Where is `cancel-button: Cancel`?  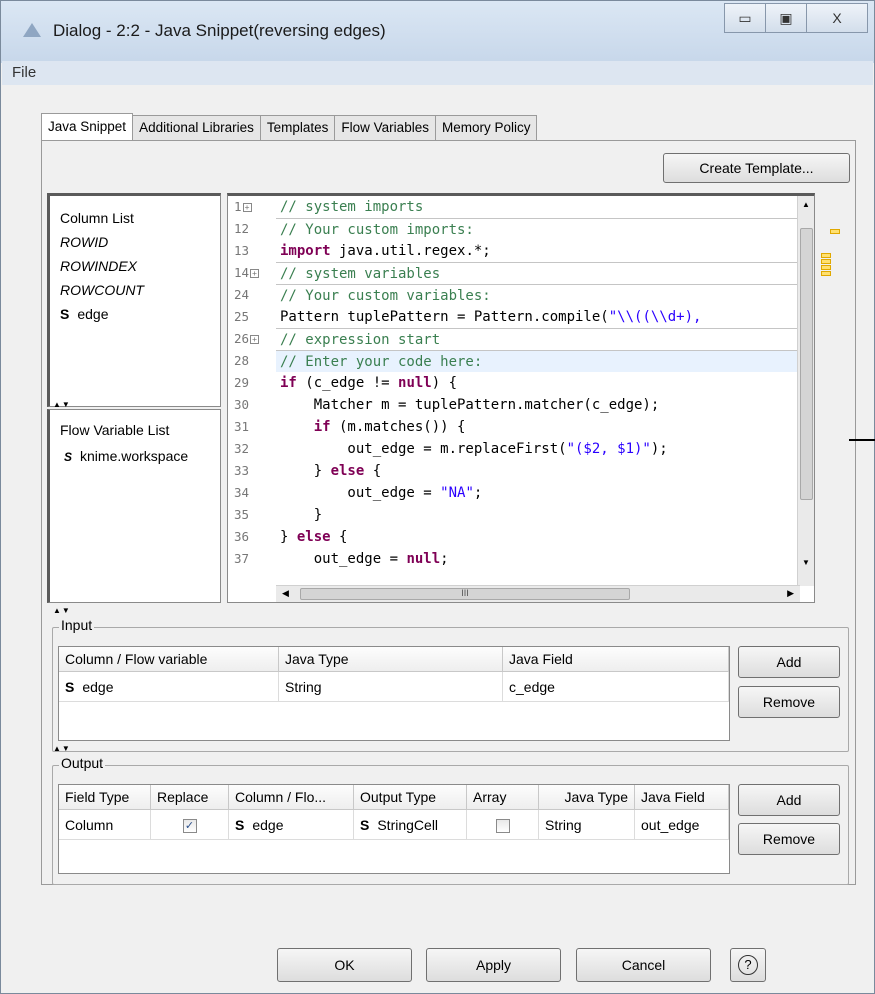
cancel-button: Cancel is located at coordinates (643, 965).